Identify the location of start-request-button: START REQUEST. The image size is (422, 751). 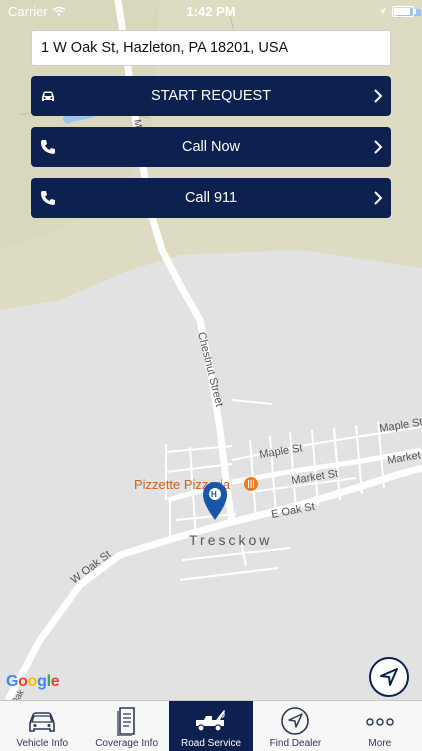
(211, 96).